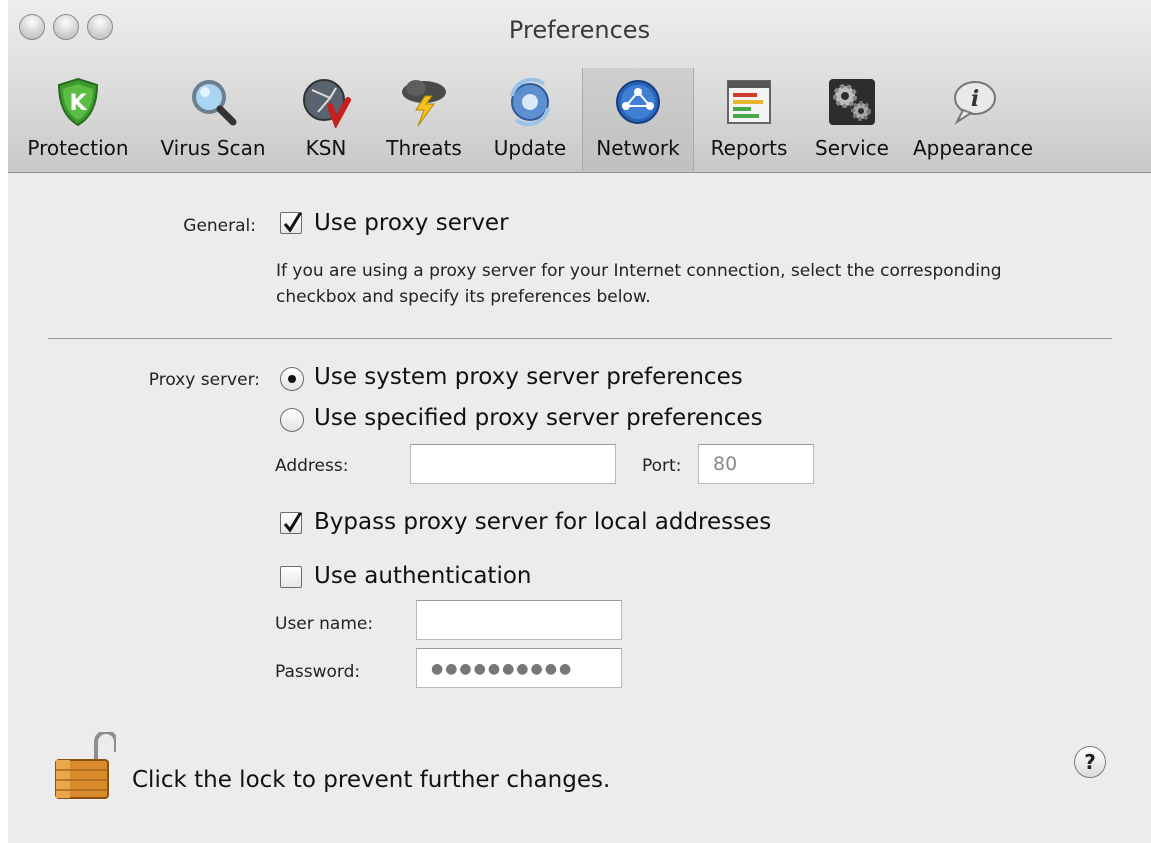 This screenshot has height=843, width=1151. Describe the element at coordinates (78, 148) in the screenshot. I see `toolbar-label: Protection` at that location.